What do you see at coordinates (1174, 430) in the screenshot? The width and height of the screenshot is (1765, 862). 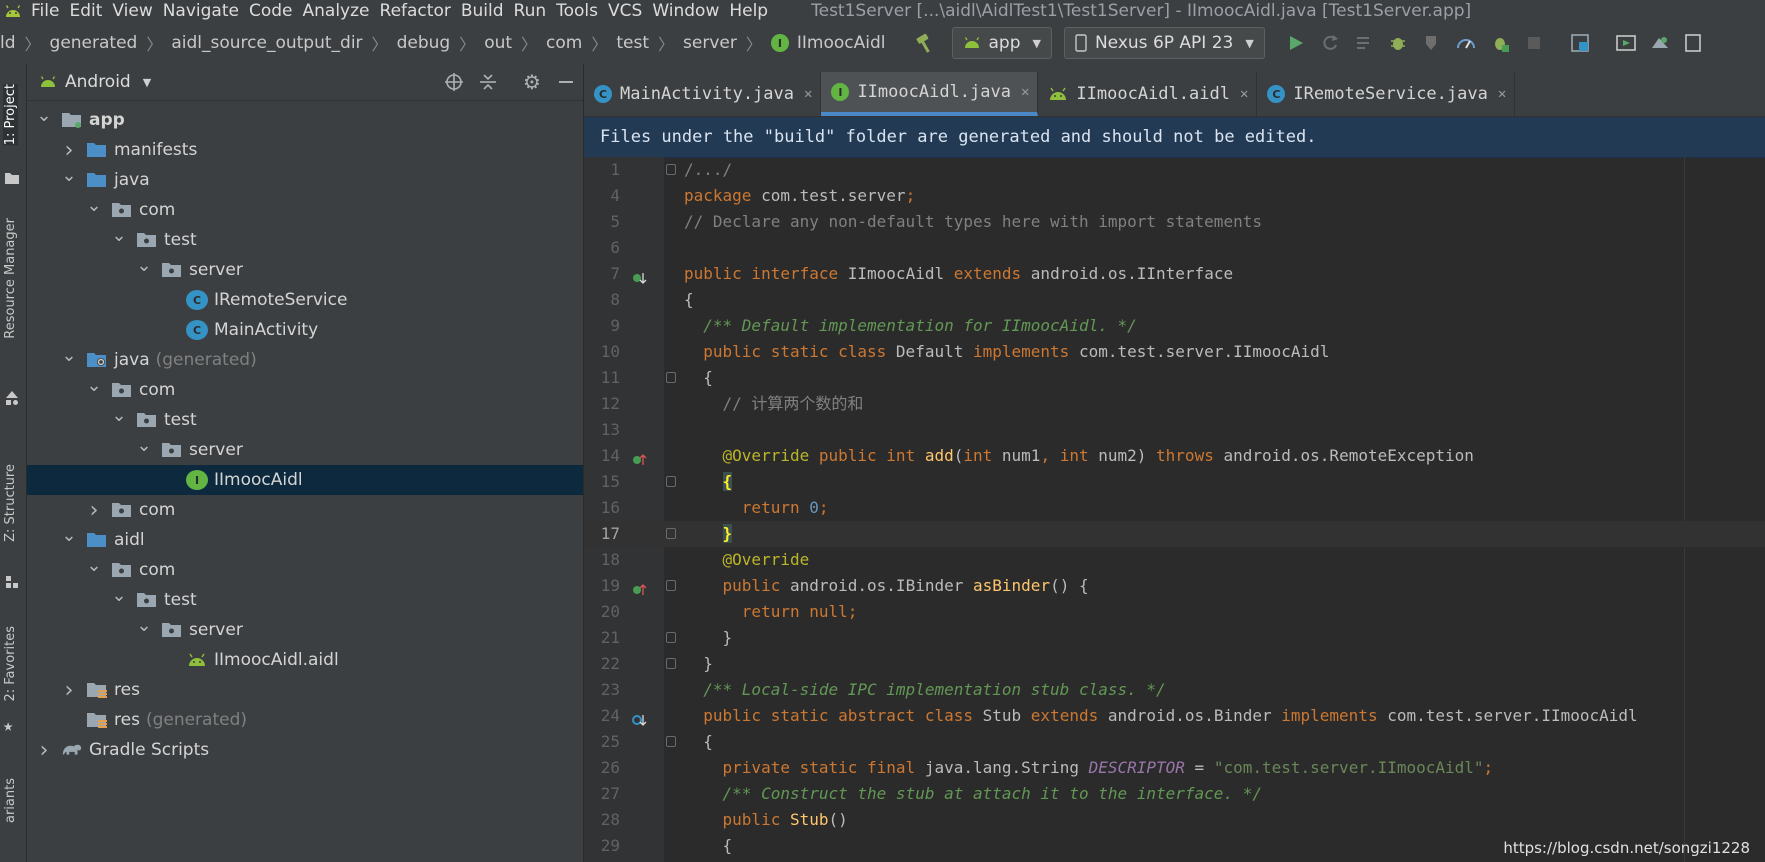 I see `code-line: 13` at bounding box center [1174, 430].